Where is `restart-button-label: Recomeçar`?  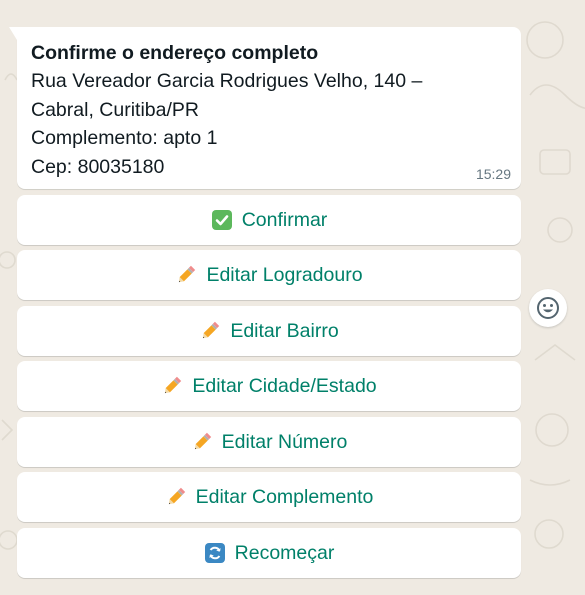
restart-button-label: Recomeçar is located at coordinates (284, 552).